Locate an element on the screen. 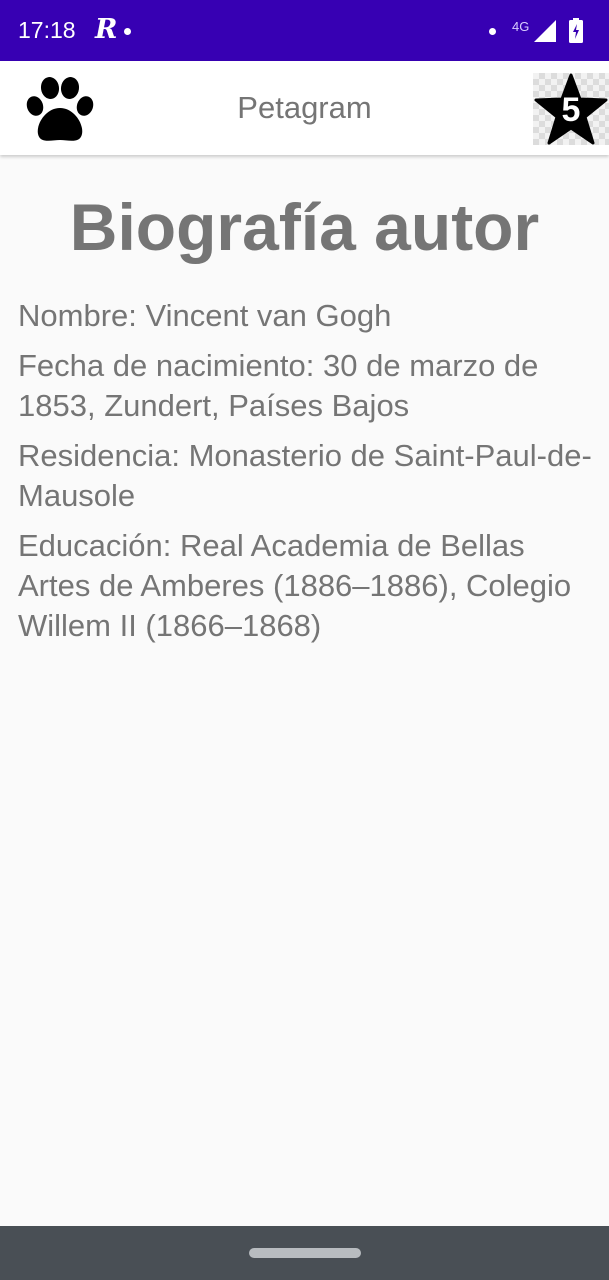  bio-name: Nombre: Vincent van Gogh is located at coordinates (205, 315).